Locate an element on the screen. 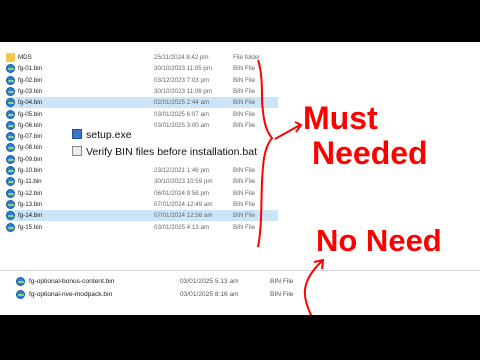 This screenshot has width=480, height=360. arrow-to-no-need-mark is located at coordinates (314, 286).